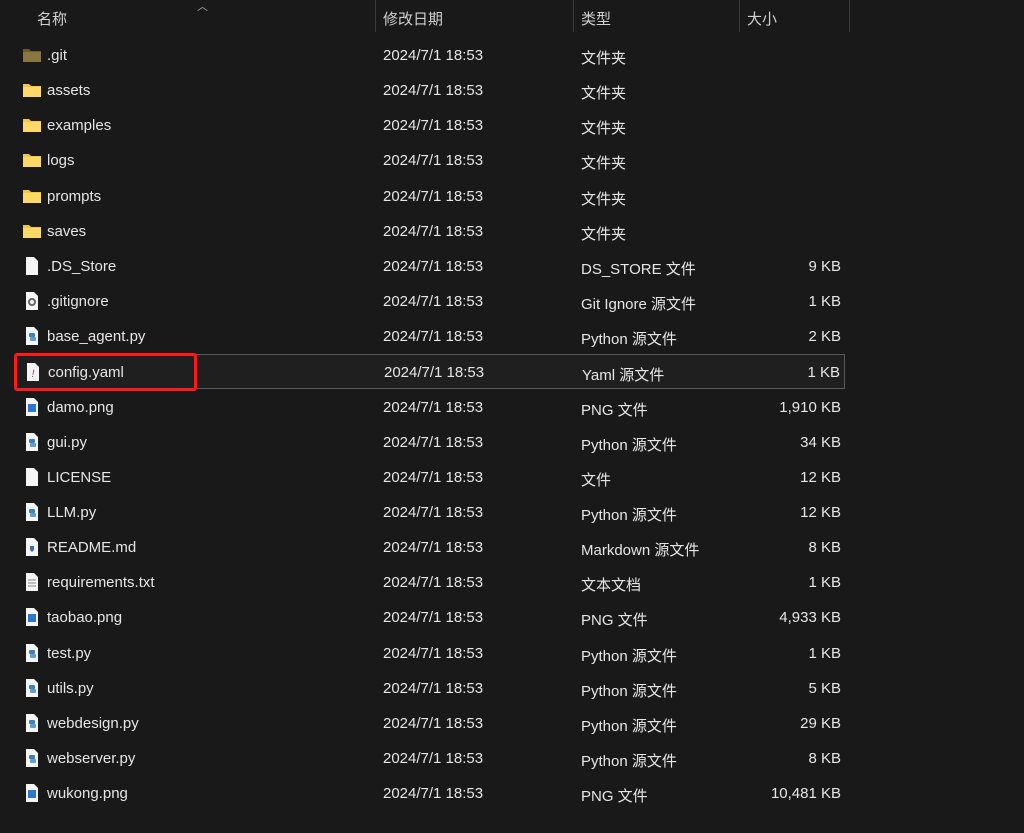  What do you see at coordinates (79, 126) in the screenshot?
I see `file-name: examples` at bounding box center [79, 126].